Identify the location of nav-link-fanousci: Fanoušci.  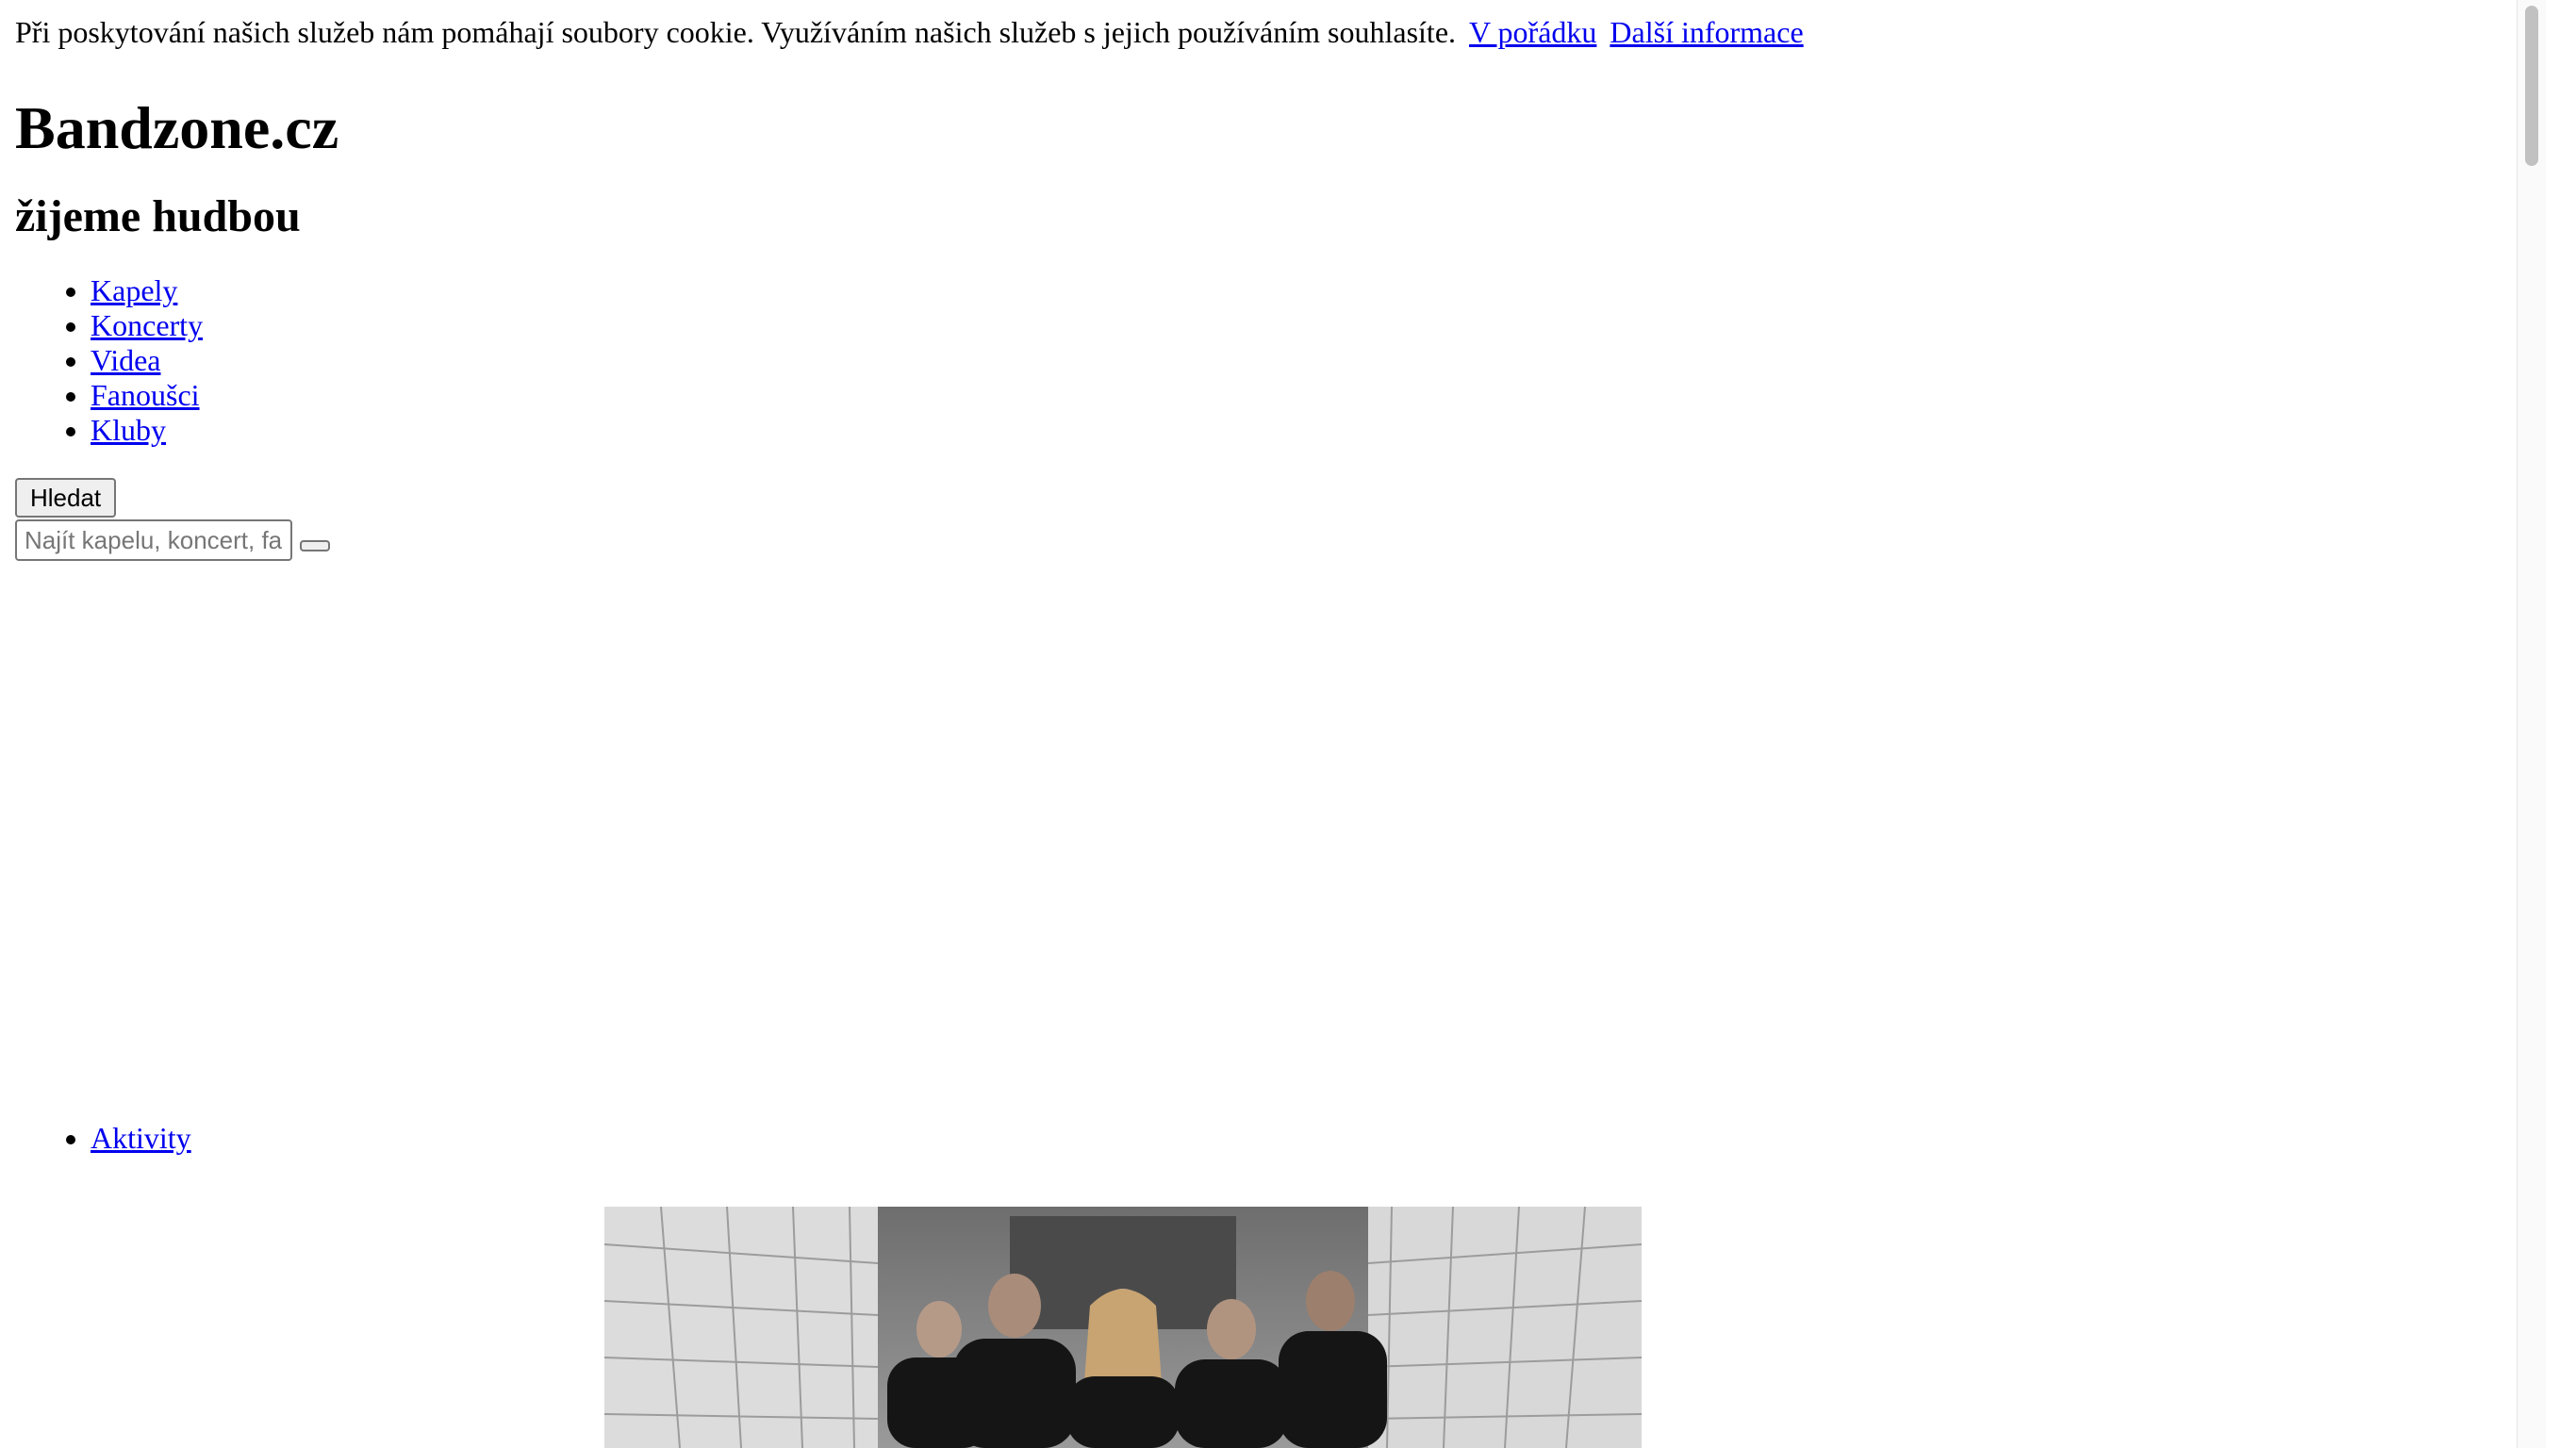
(145, 395).